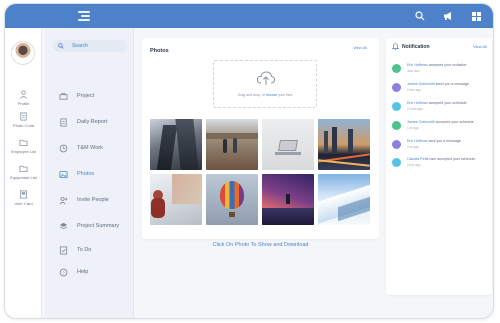 This screenshot has width=500, height=323. I want to click on menu-item-photos: Photos, so click(76, 174).